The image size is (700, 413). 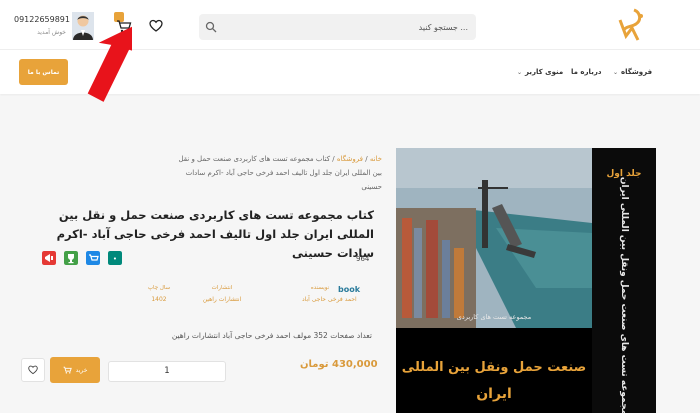 I want to click on annotation-arrow-icon, so click(x=109, y=64).